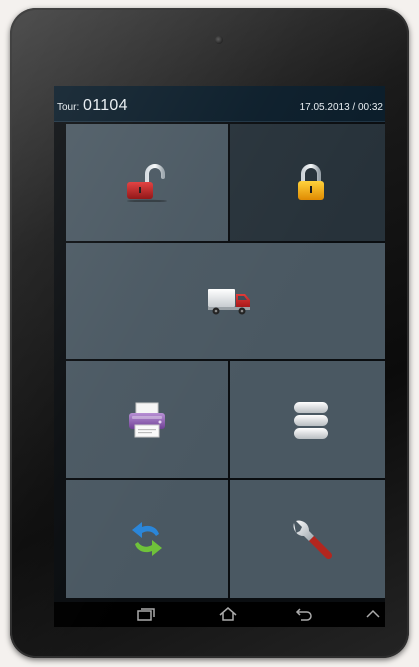  I want to click on unlock-button, so click(147, 182).